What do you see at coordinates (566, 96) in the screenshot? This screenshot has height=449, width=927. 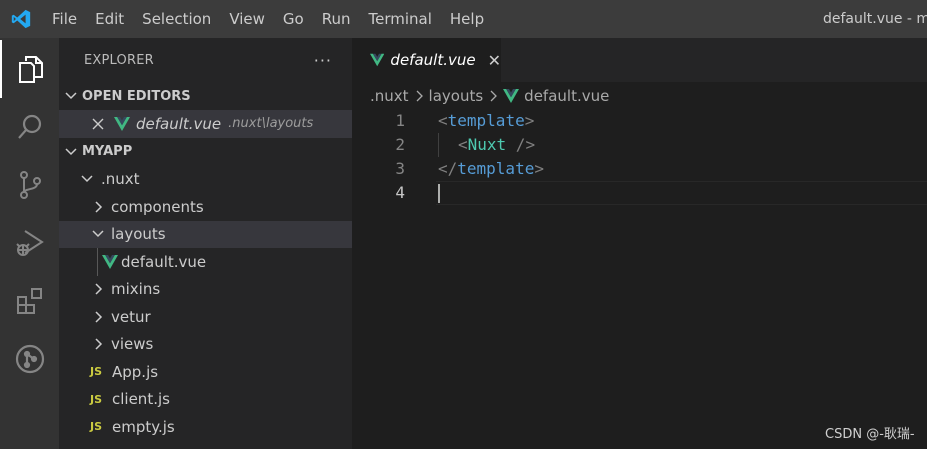 I see `breadcrumb-file: default.vue` at bounding box center [566, 96].